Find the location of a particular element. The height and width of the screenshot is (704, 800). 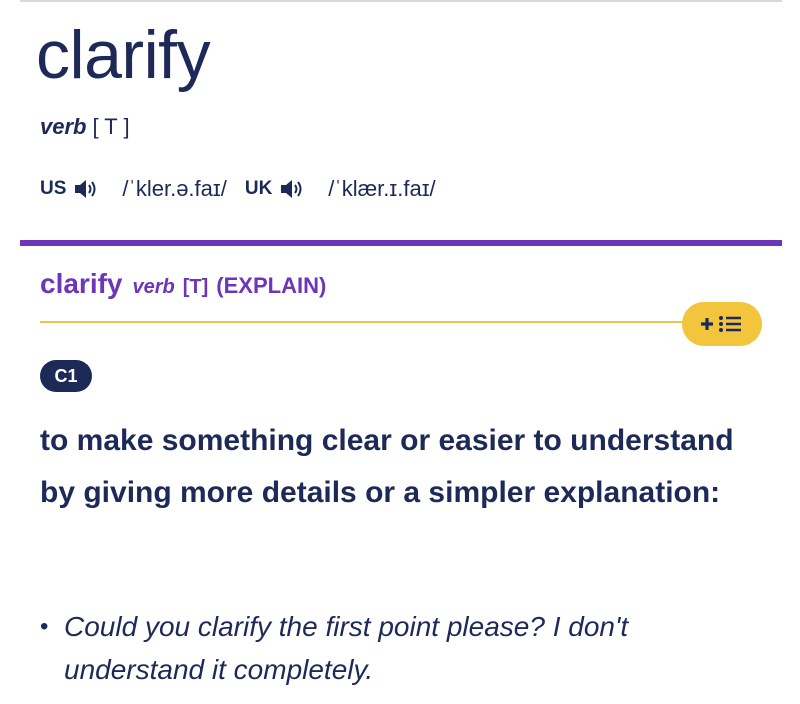

sense-headword: clarify is located at coordinates (81, 283).